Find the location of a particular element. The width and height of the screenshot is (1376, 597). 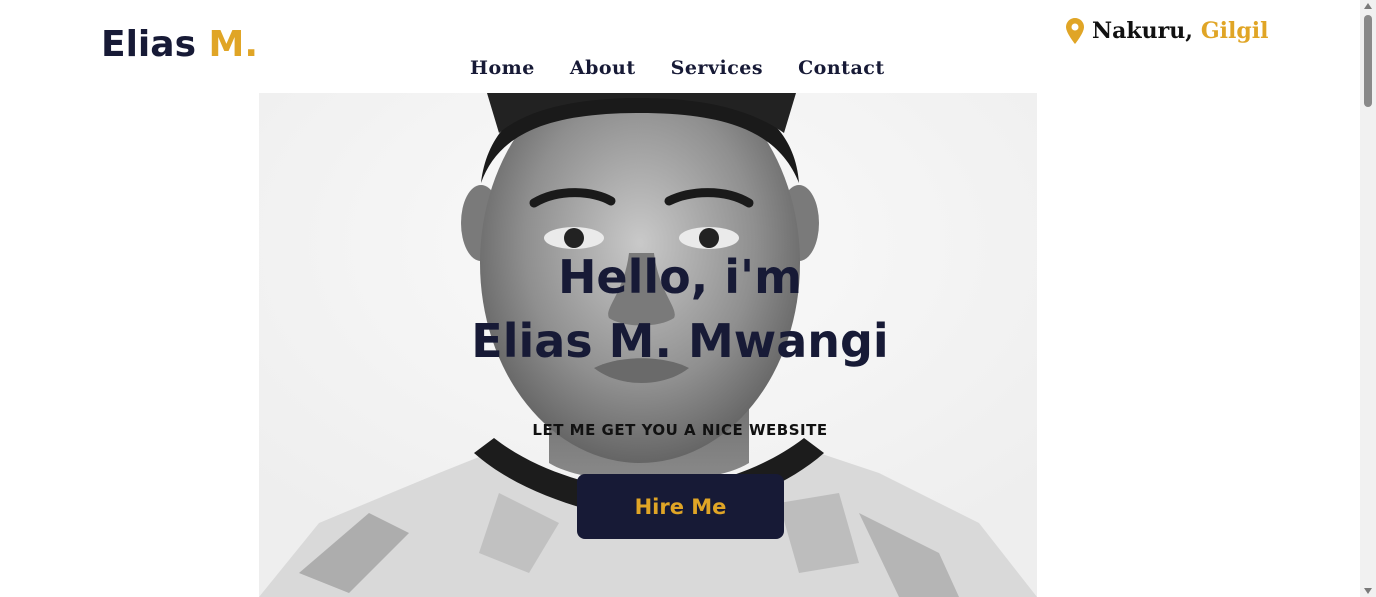

location-city: Nakuru, is located at coordinates (1142, 31).